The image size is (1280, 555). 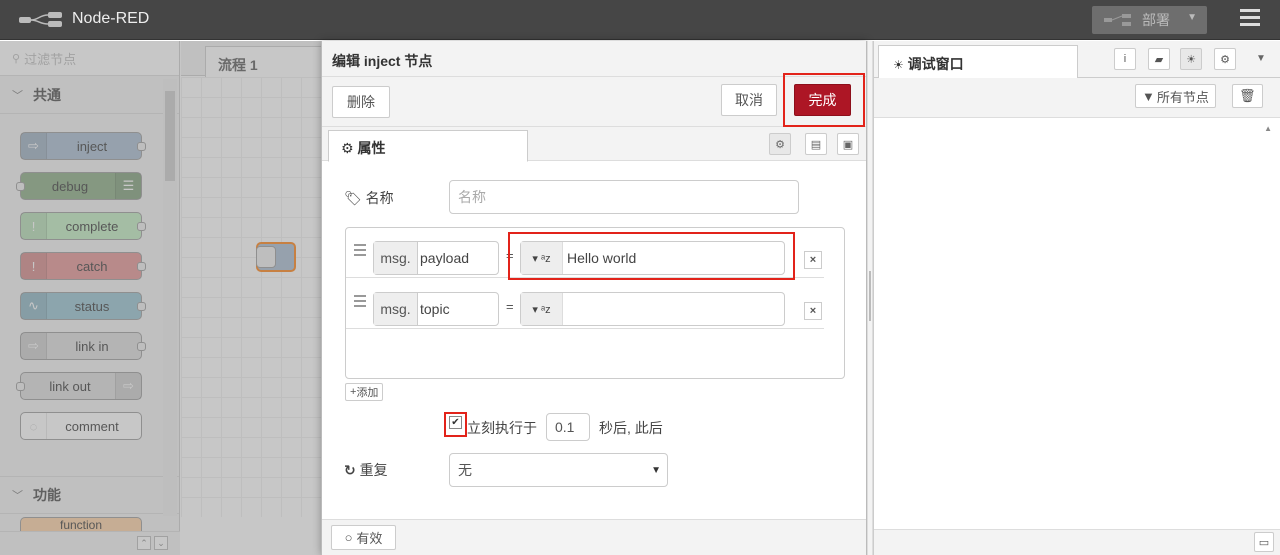 I want to click on string-type-icon: ▾ ᵃz, so click(x=542, y=309).